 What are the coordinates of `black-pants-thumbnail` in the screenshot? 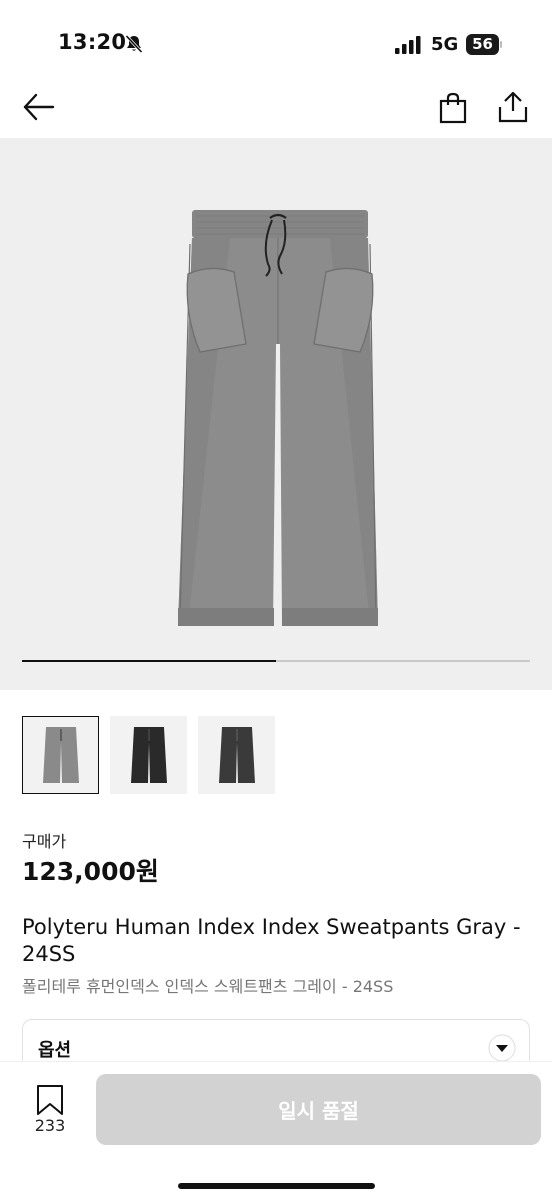 It's located at (148, 755).